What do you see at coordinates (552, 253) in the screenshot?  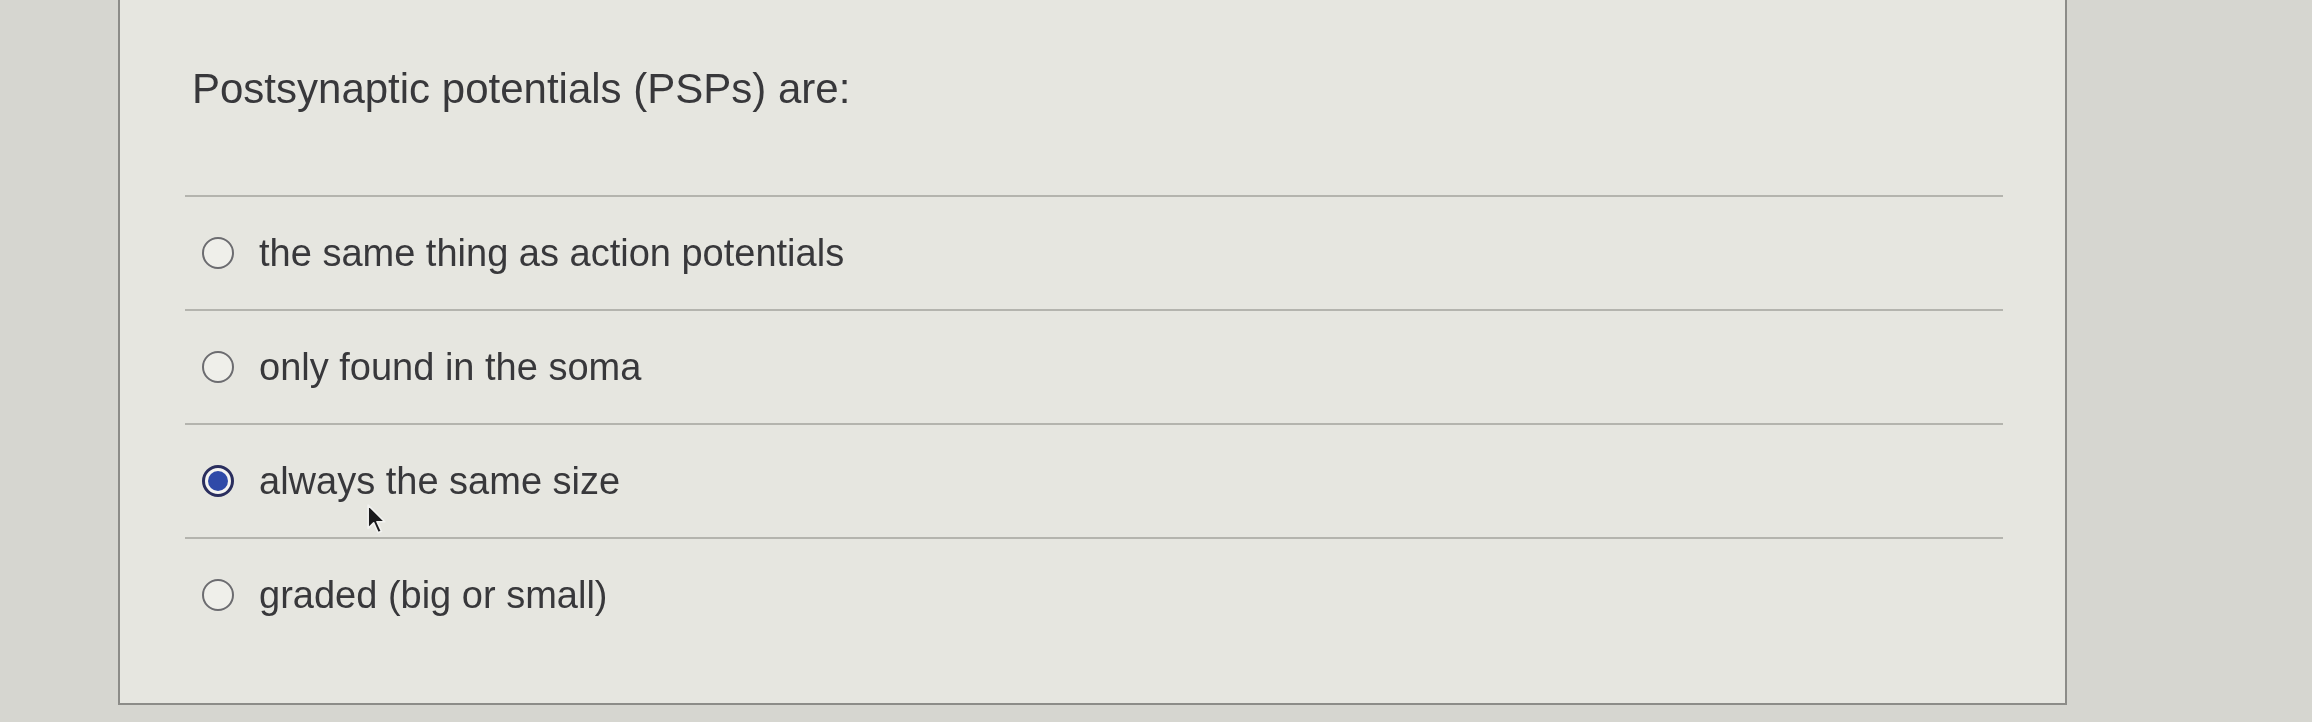 I see `option-label: the same thing as action potentials` at bounding box center [552, 253].